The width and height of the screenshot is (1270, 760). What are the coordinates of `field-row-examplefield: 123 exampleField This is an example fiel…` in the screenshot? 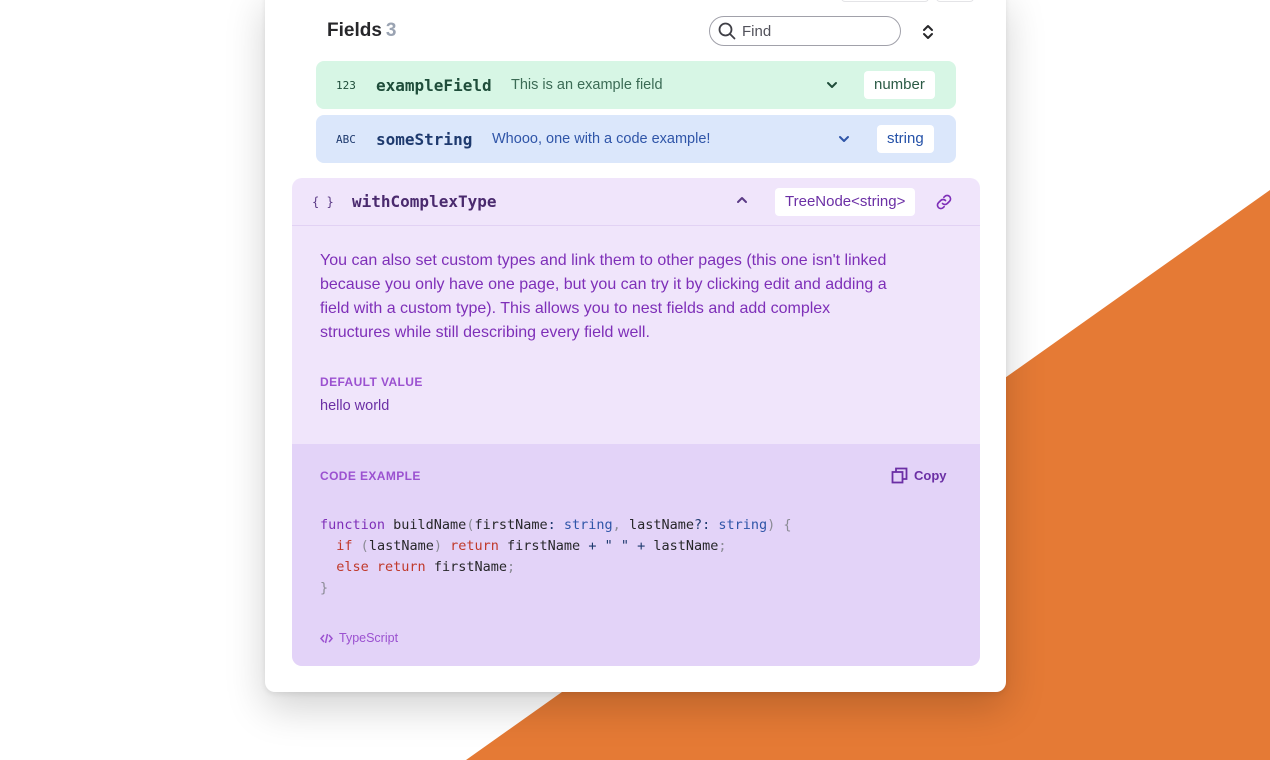 It's located at (636, 85).